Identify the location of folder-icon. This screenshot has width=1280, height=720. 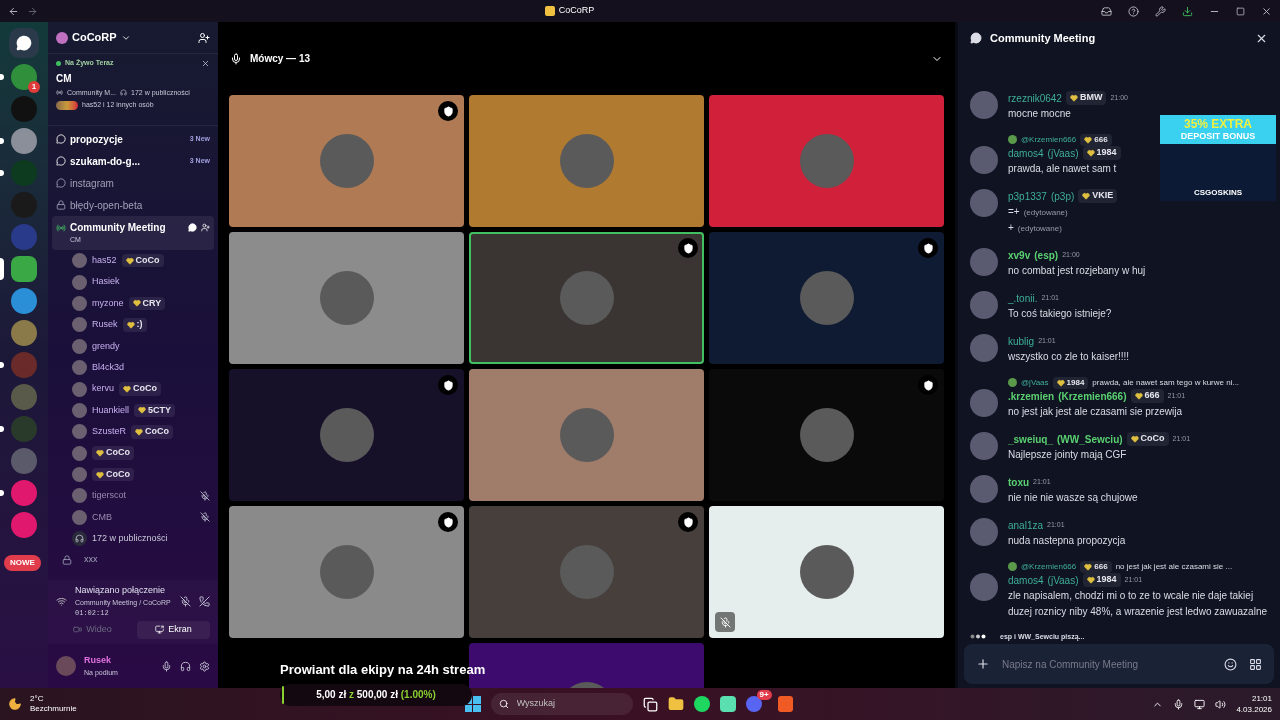
(675, 704).